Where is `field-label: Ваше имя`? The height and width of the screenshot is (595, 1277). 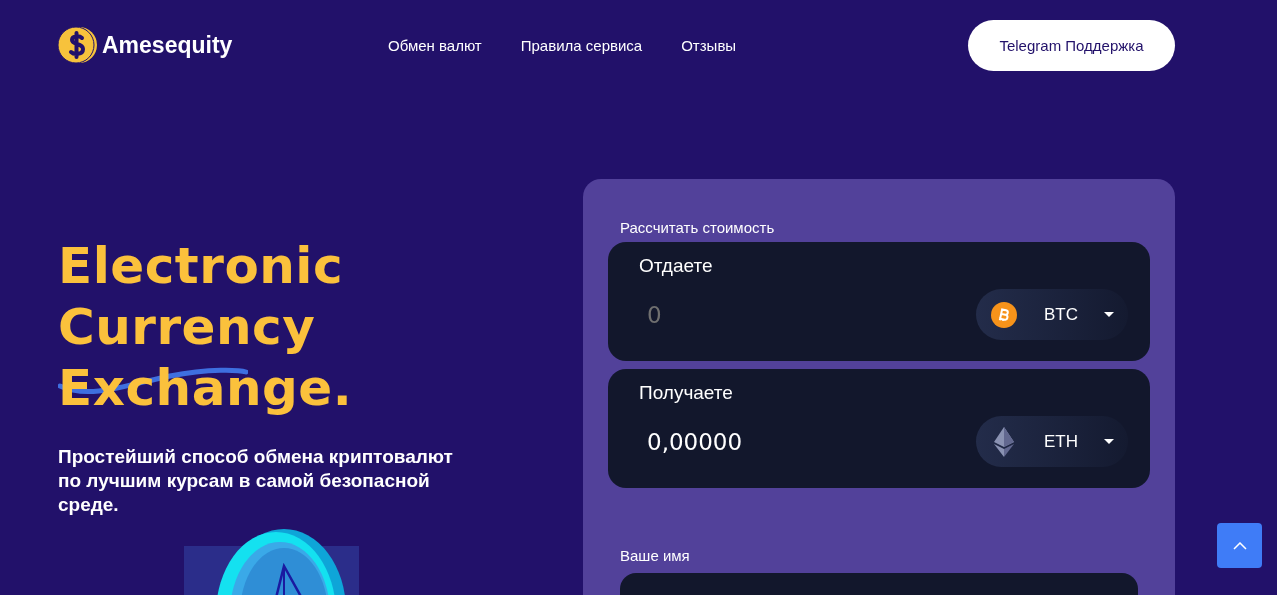 field-label: Ваше имя is located at coordinates (655, 555).